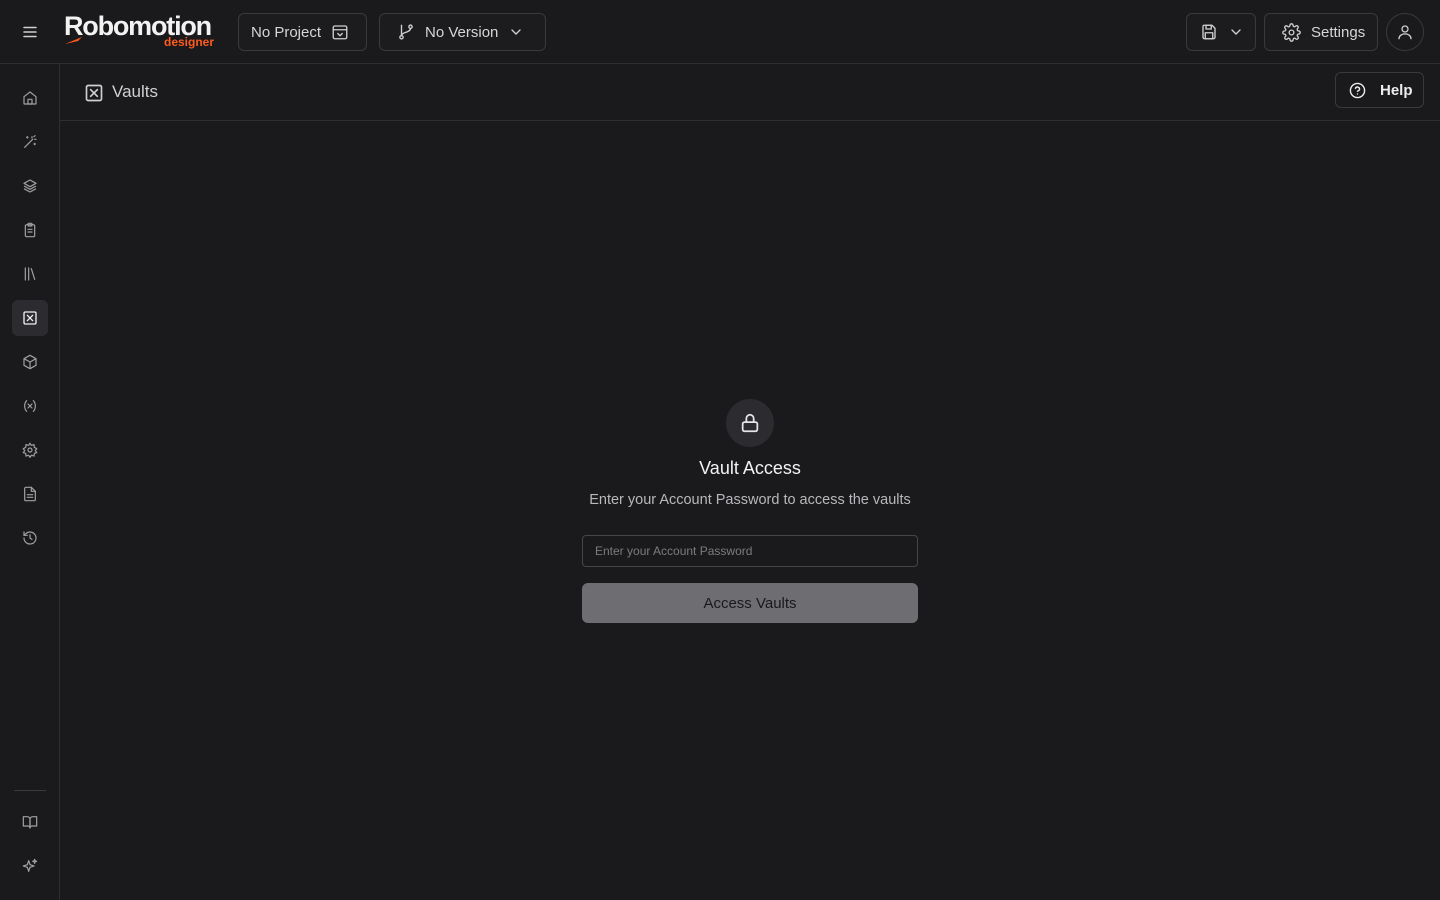  Describe the element at coordinates (140, 32) in the screenshot. I see `app-logo: Robomotion designer` at that location.